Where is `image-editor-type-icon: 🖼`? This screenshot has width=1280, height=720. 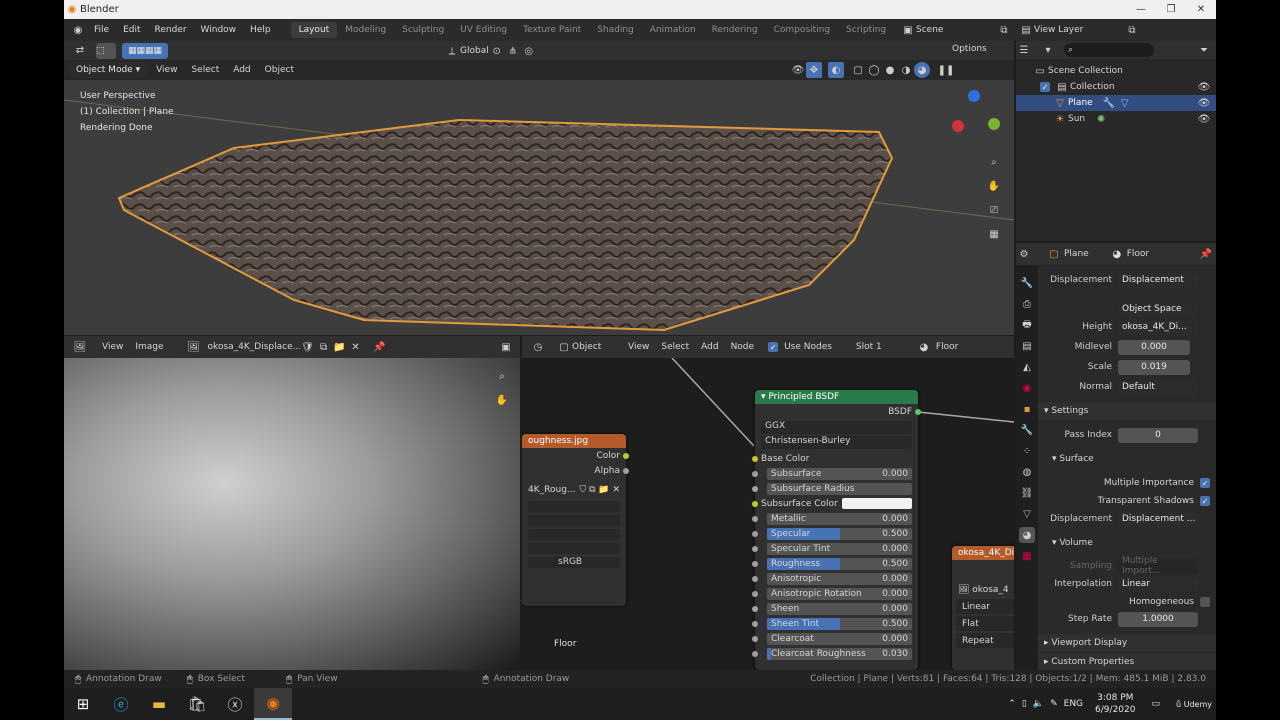
image-editor-type-icon: 🖼 is located at coordinates (80, 347).